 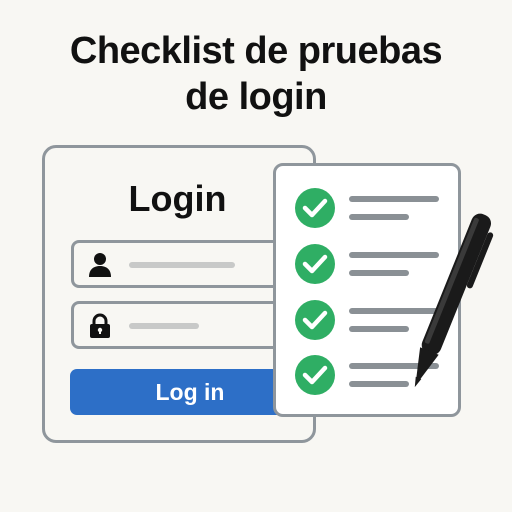 I want to click on lock-icon, so click(x=100, y=325).